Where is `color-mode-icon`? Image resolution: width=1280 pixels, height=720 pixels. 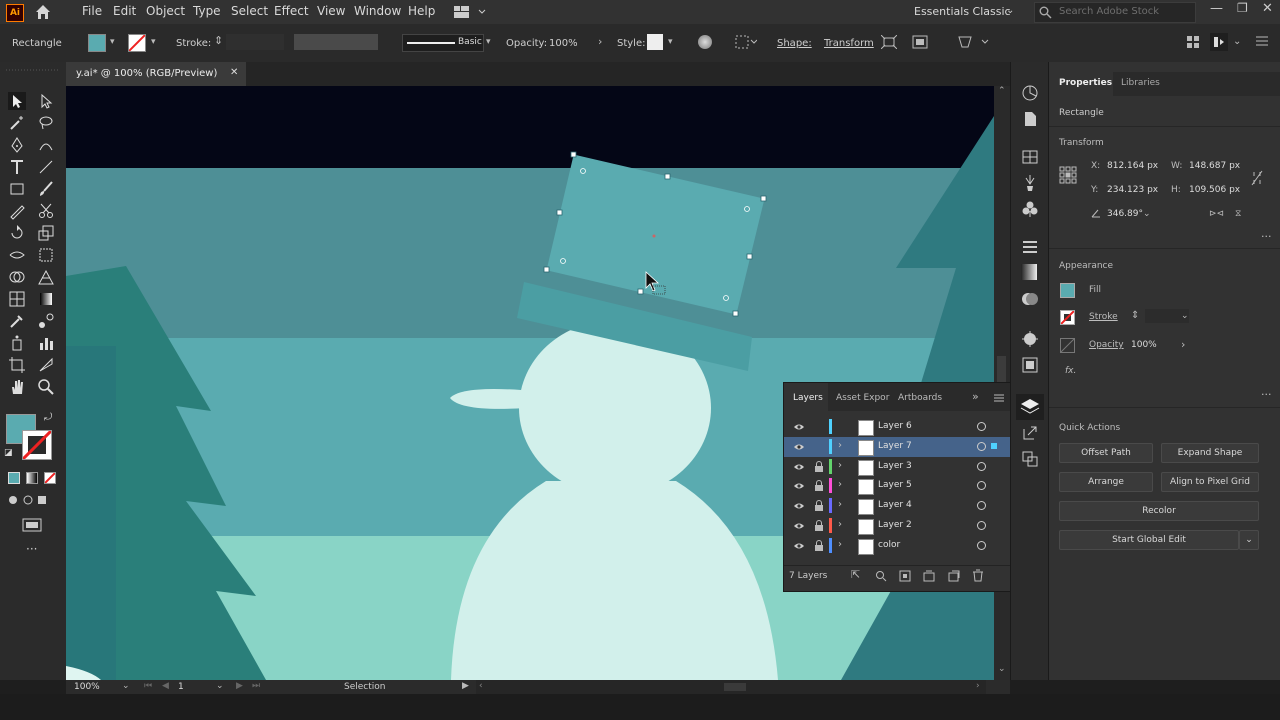 color-mode-icon is located at coordinates (14, 478).